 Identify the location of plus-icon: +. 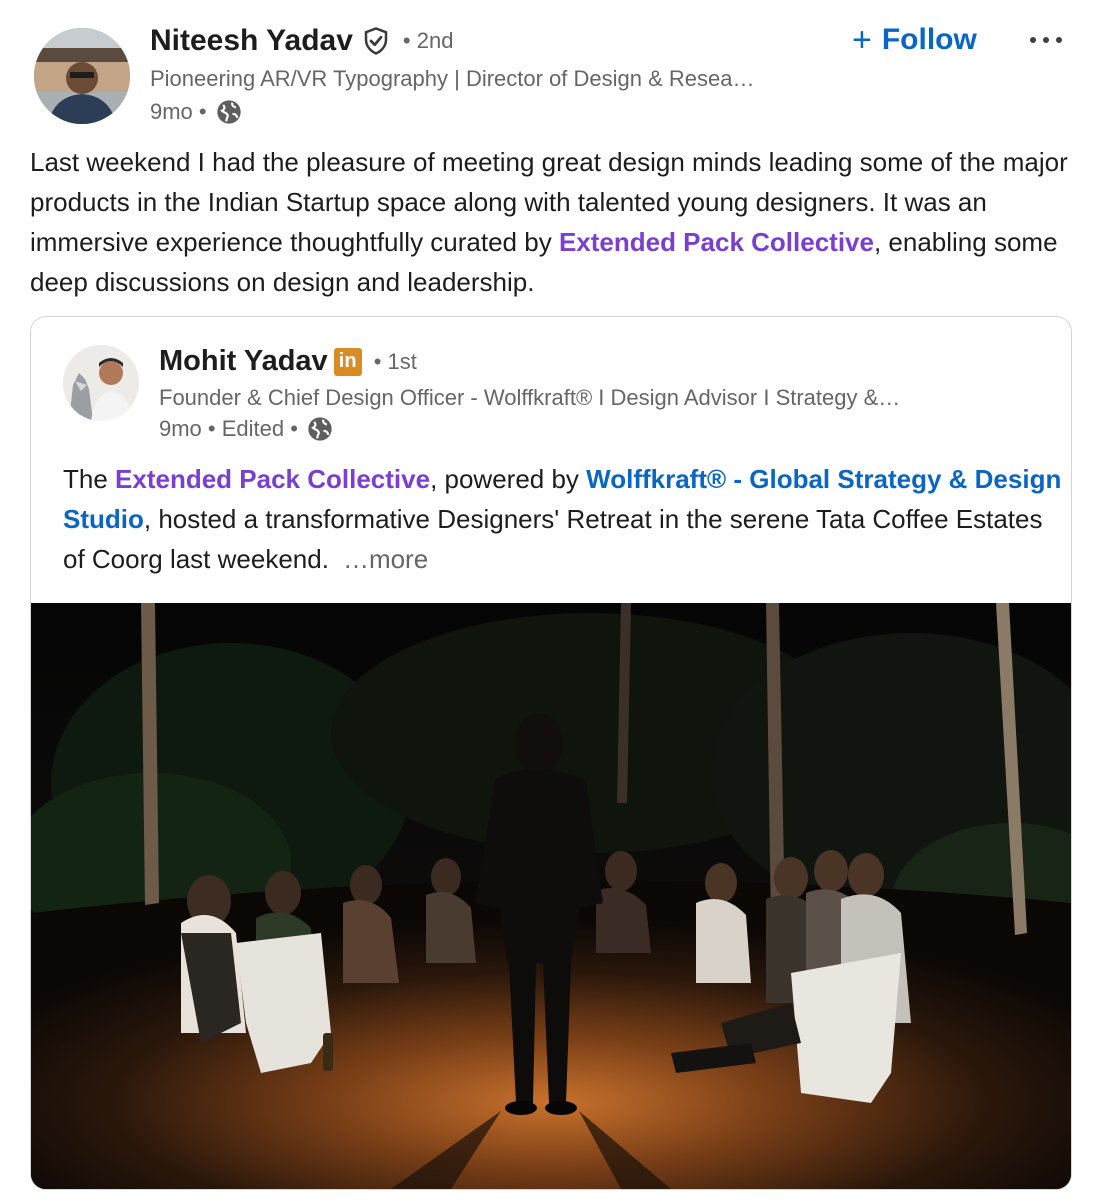
(862, 39).